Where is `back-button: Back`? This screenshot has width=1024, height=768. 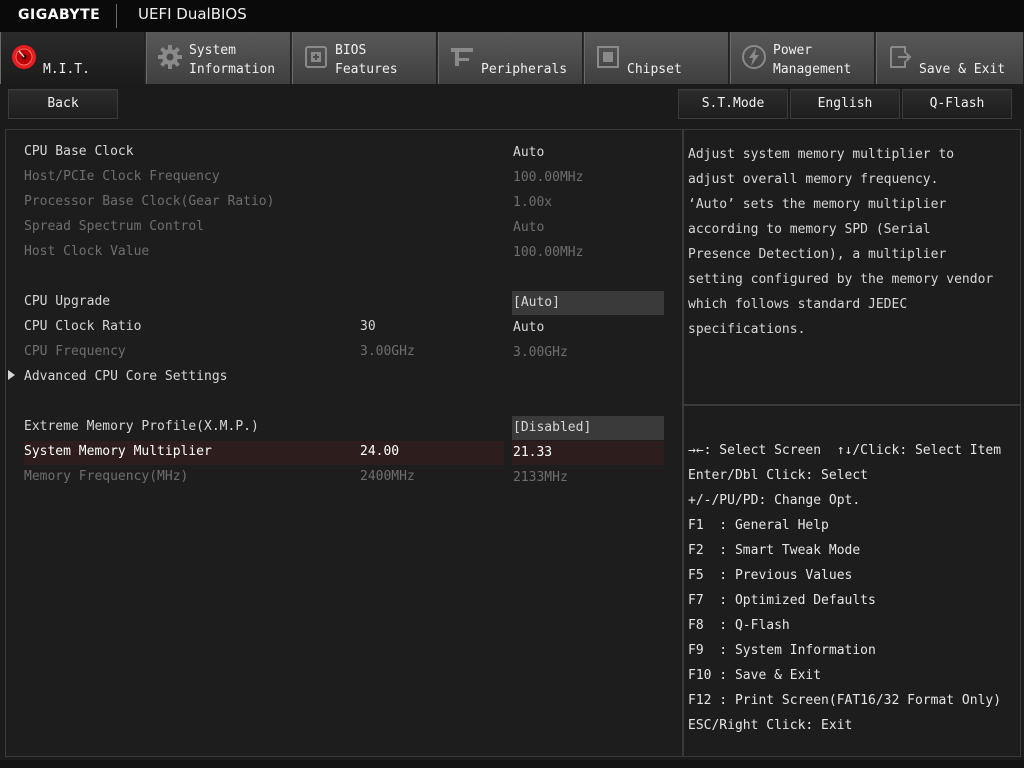 back-button: Back is located at coordinates (63, 104).